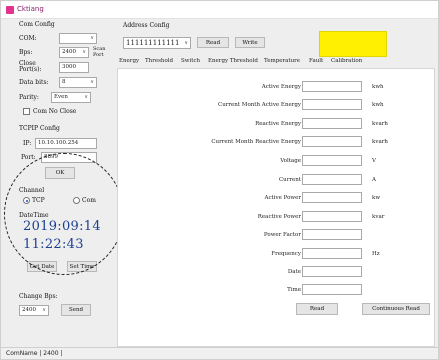  Describe the element at coordinates (282, 198) in the screenshot. I see `row-label: Active Power` at that location.